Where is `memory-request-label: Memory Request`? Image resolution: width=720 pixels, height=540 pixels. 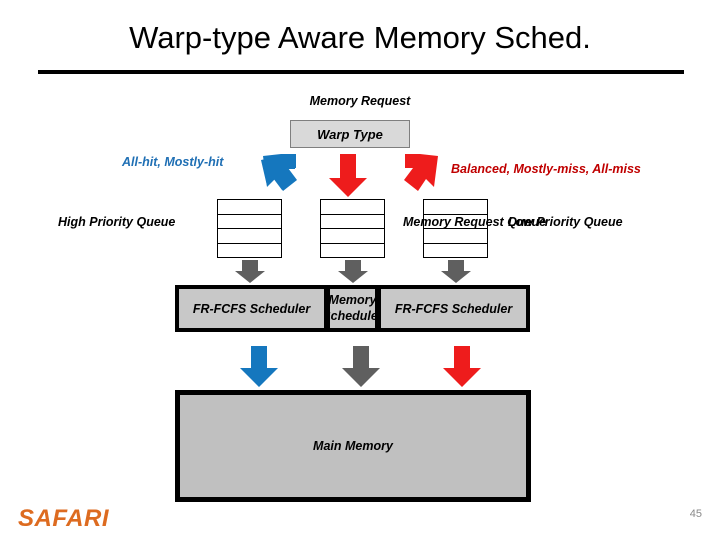 memory-request-label: Memory Request is located at coordinates (360, 101).